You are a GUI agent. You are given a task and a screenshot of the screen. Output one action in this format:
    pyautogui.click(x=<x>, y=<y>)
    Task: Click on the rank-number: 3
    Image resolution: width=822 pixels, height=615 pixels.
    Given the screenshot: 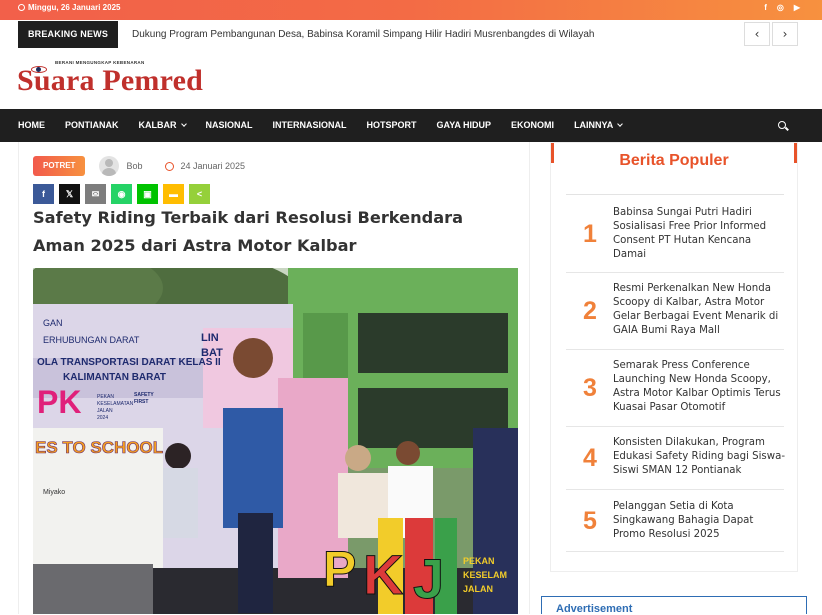 What is the action you would take?
    pyautogui.click(x=590, y=388)
    